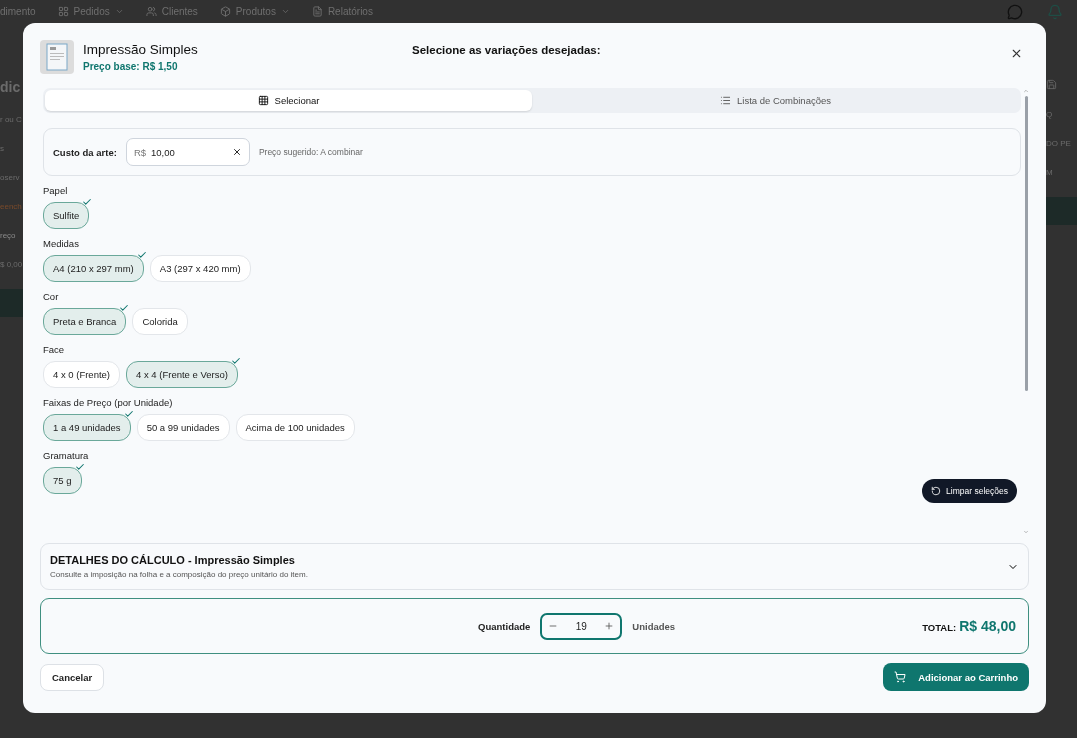 This screenshot has height=738, width=1077. Describe the element at coordinates (61, 243) in the screenshot. I see `option-group-label: Medidas` at that location.